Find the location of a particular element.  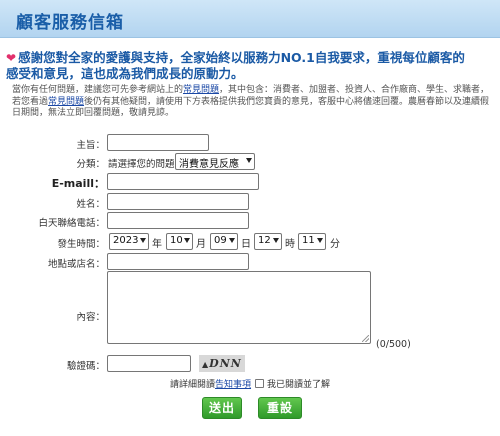

minute-select: 11 is located at coordinates (312, 241).